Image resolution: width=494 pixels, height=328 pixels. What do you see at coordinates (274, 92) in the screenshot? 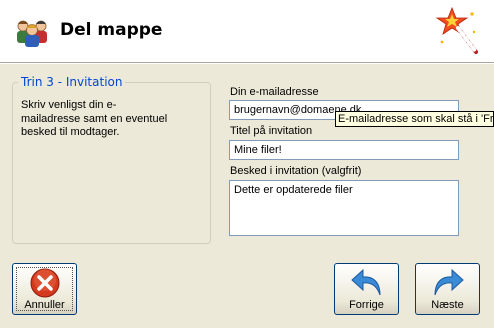
I see `email-label: Din e-mailadresse` at bounding box center [274, 92].